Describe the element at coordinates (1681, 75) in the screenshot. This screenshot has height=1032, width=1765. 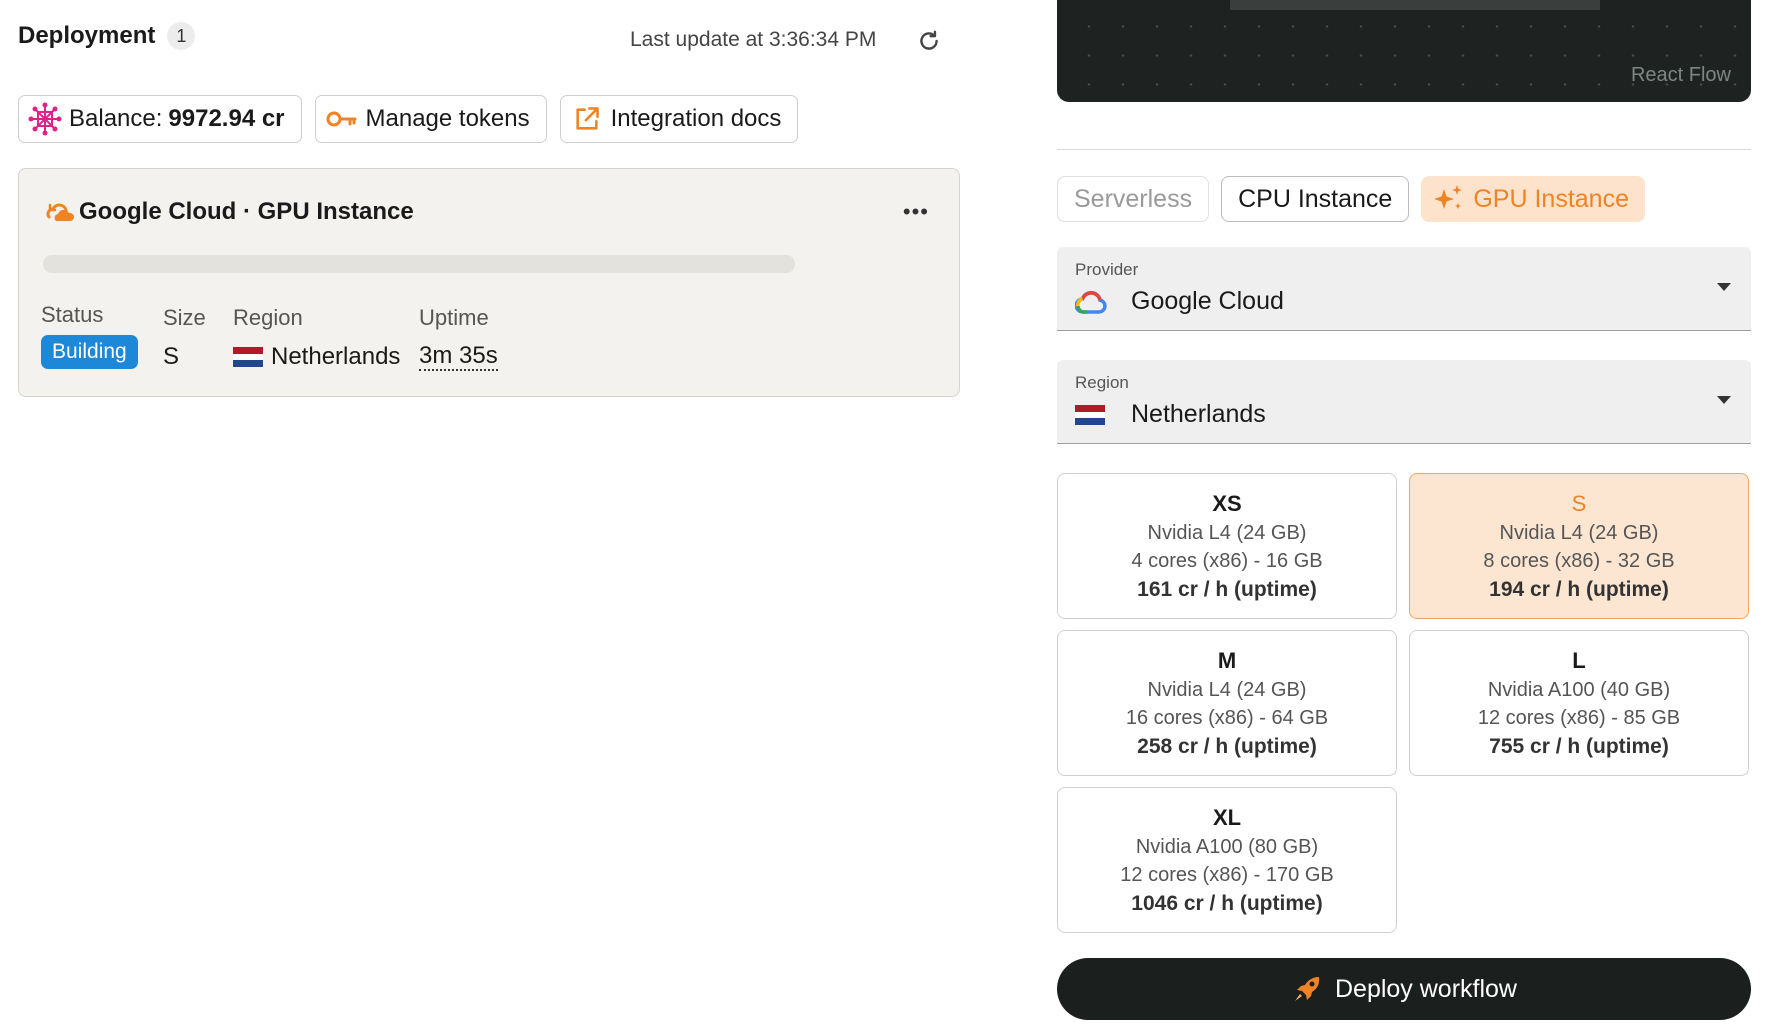
I see `react-flow-attribution: React Flow` at that location.